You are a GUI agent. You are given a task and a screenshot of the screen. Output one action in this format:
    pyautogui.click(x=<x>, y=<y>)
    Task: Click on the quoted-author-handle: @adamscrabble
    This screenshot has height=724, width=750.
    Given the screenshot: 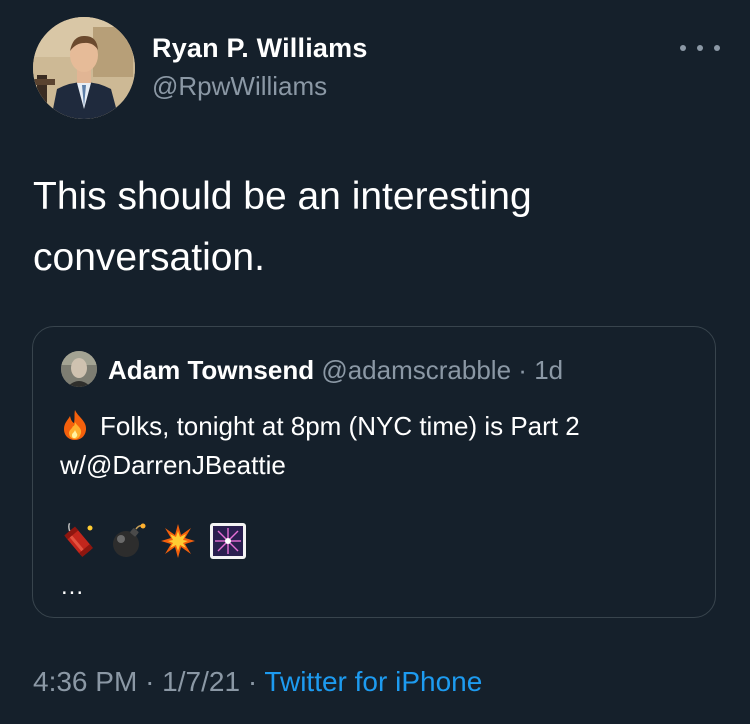 What is the action you would take?
    pyautogui.click(x=416, y=370)
    